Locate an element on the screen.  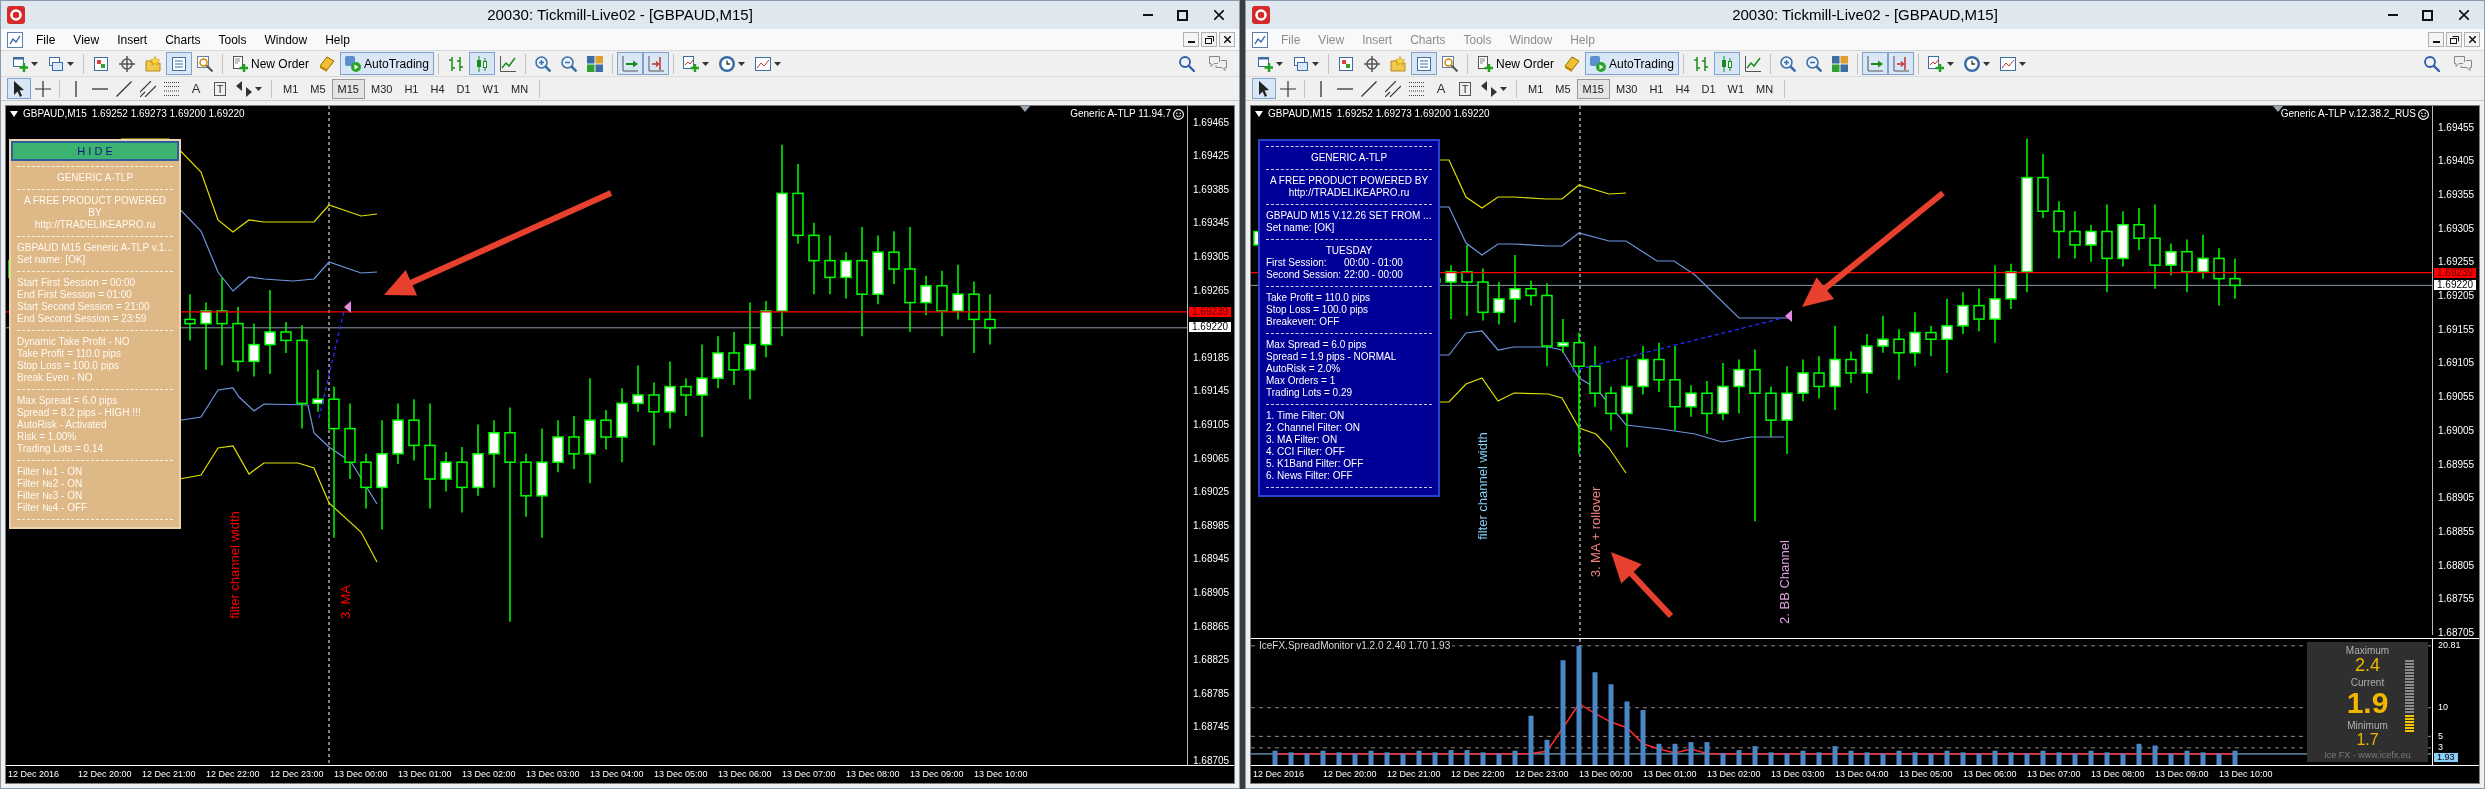
vertical-annotation: 3. MA is located at coordinates (345, 602).